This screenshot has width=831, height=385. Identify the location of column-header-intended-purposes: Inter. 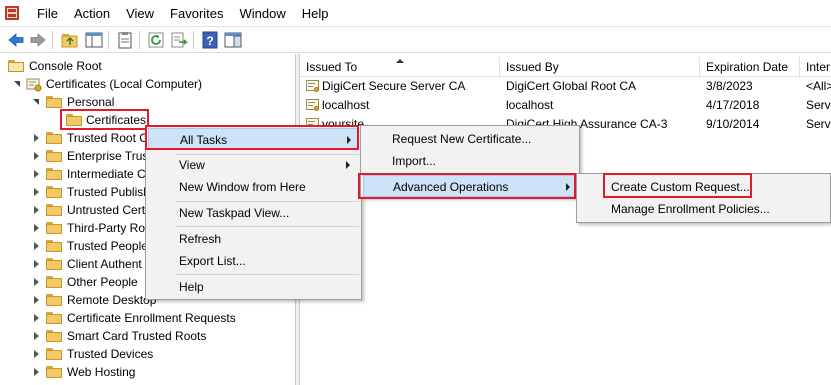
(815, 67).